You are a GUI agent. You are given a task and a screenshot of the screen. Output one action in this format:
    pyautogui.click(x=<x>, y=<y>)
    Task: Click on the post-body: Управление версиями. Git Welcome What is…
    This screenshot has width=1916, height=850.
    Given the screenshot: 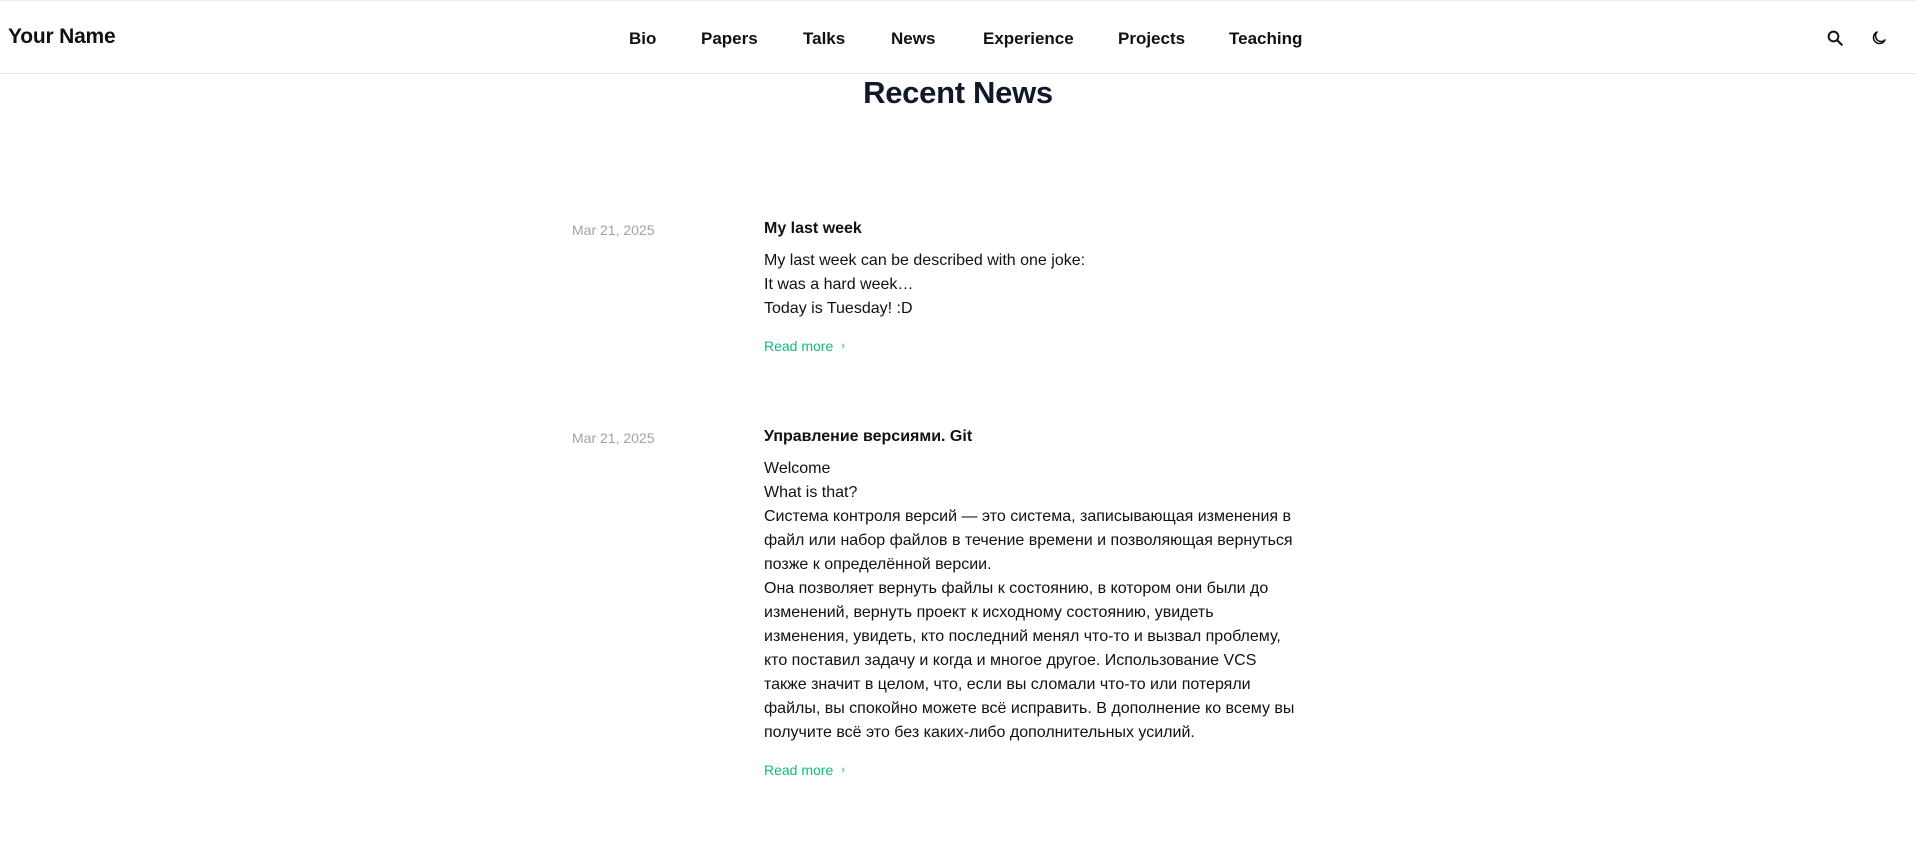 What is the action you would take?
    pyautogui.click(x=1049, y=603)
    